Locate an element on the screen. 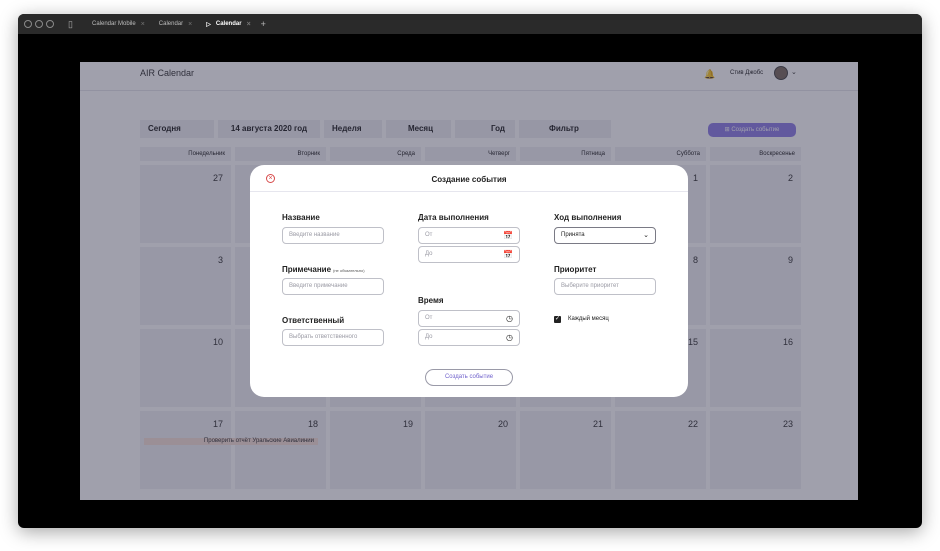 The height and width of the screenshot is (551, 940). submit-event-button: Создать событие is located at coordinates (469, 377).